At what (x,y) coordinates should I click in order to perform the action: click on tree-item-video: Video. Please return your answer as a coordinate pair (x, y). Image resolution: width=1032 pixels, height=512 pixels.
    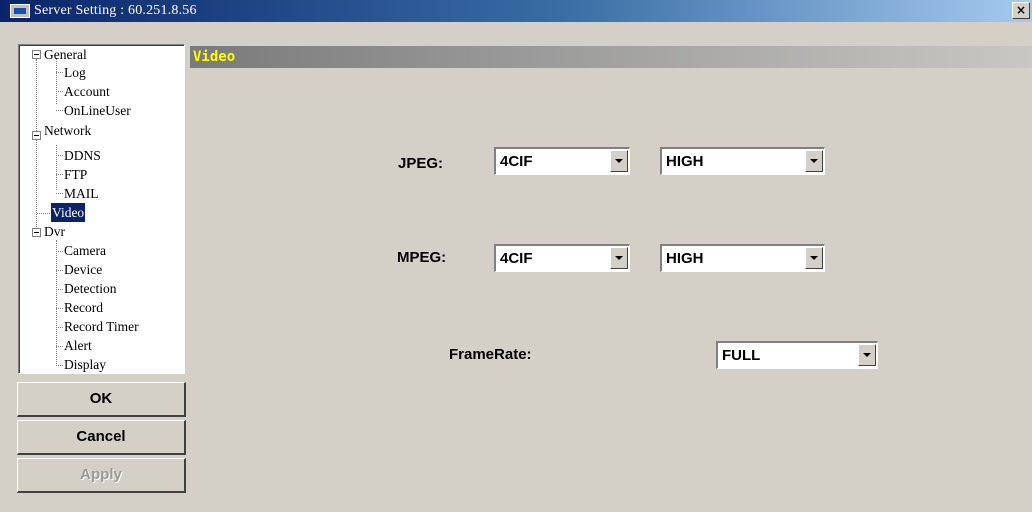
    Looking at the image, I should click on (68, 212).